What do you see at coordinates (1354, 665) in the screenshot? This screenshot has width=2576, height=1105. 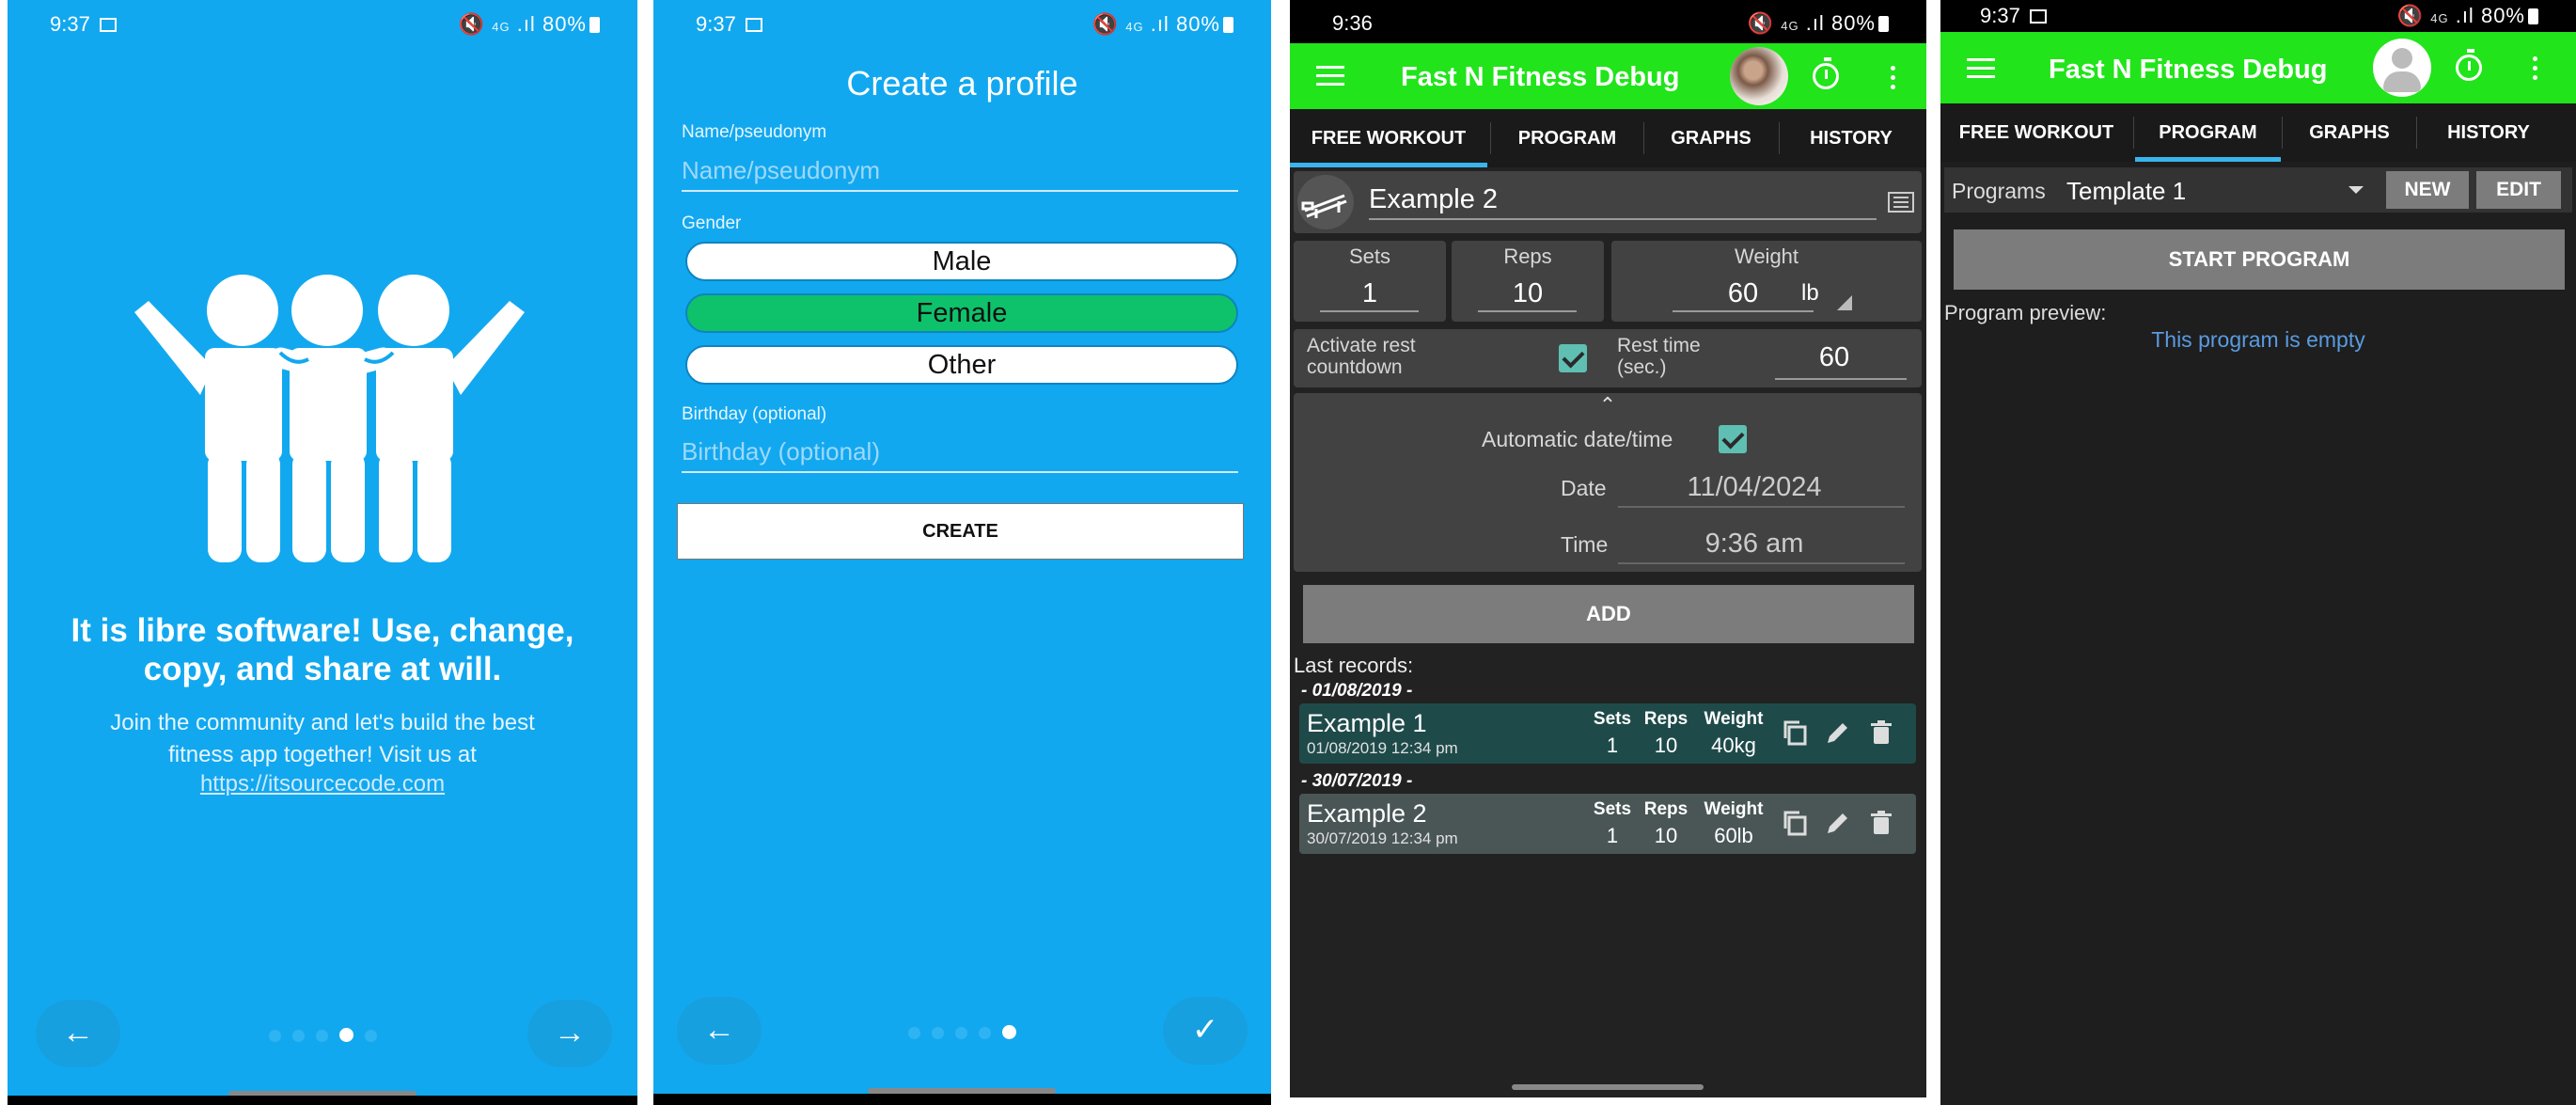 I see `last-records-label: Last records:` at bounding box center [1354, 665].